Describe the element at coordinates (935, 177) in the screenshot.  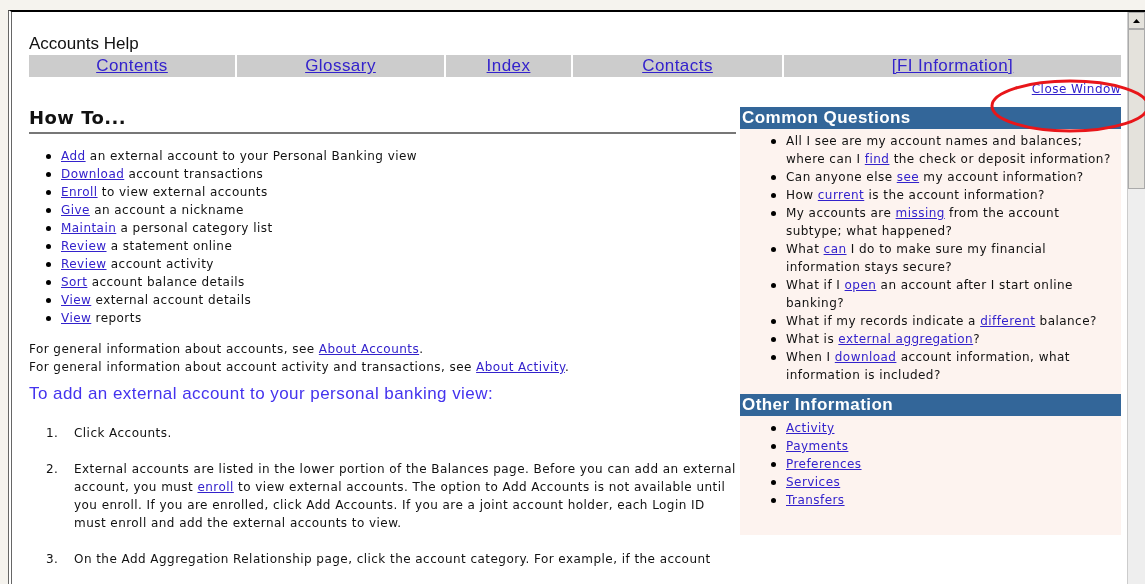
I see `question-text: Can anyone else see my account information?` at that location.